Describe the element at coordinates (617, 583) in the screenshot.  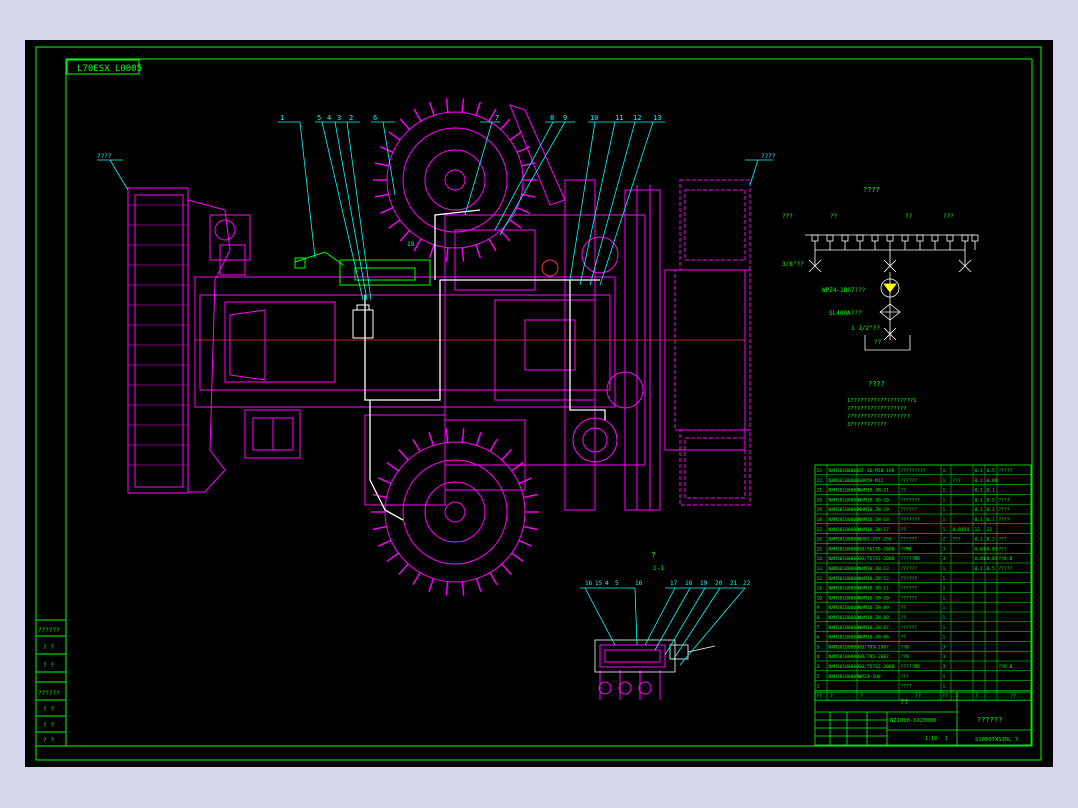
I see `callout-number: 5` at that location.